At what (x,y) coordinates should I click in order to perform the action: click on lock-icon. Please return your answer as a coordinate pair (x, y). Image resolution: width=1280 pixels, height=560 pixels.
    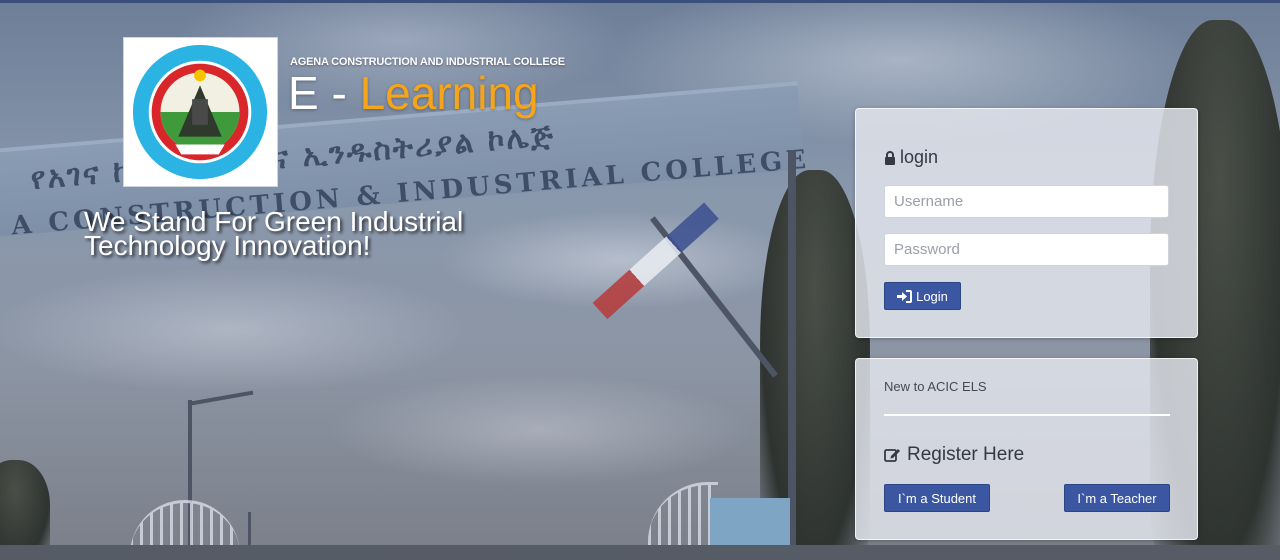
    Looking at the image, I should click on (890, 157).